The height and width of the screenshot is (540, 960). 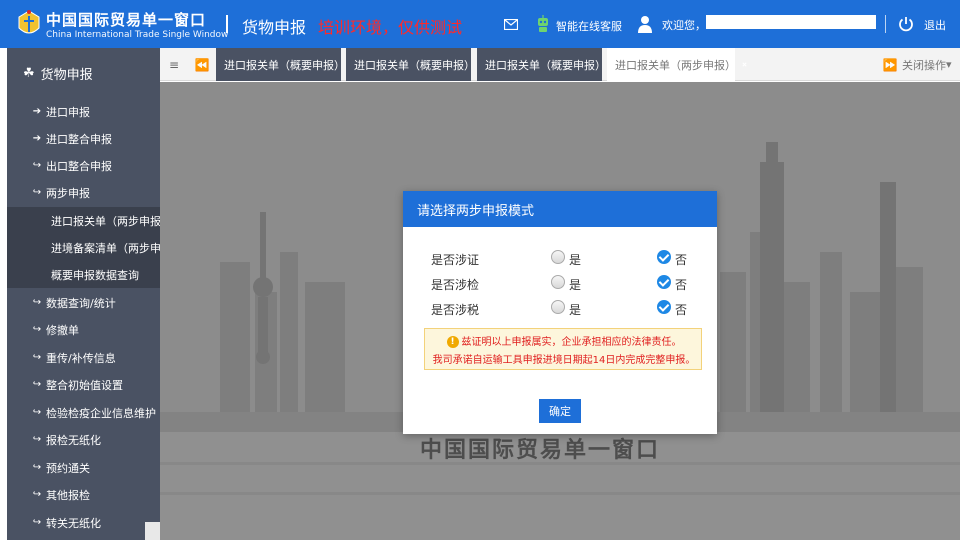 I want to click on question-label: 是否涉税, so click(x=455, y=310).